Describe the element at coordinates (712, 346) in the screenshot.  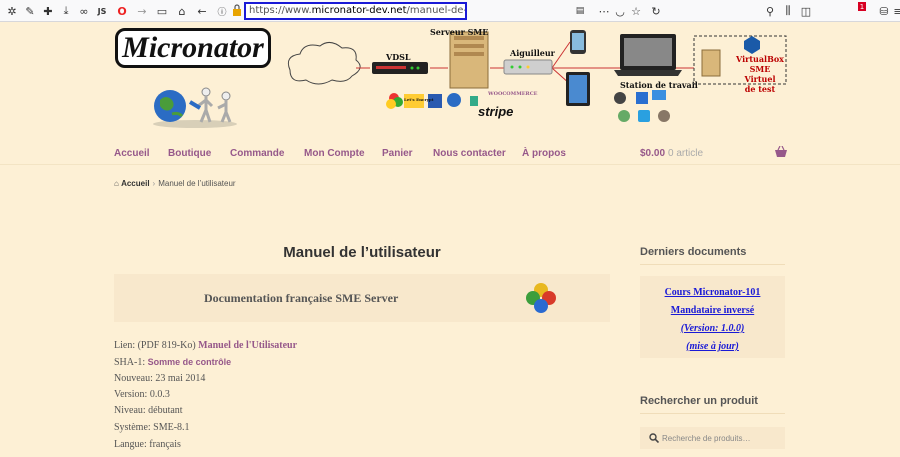
I see `doc-link-update: (mise à jour)` at that location.